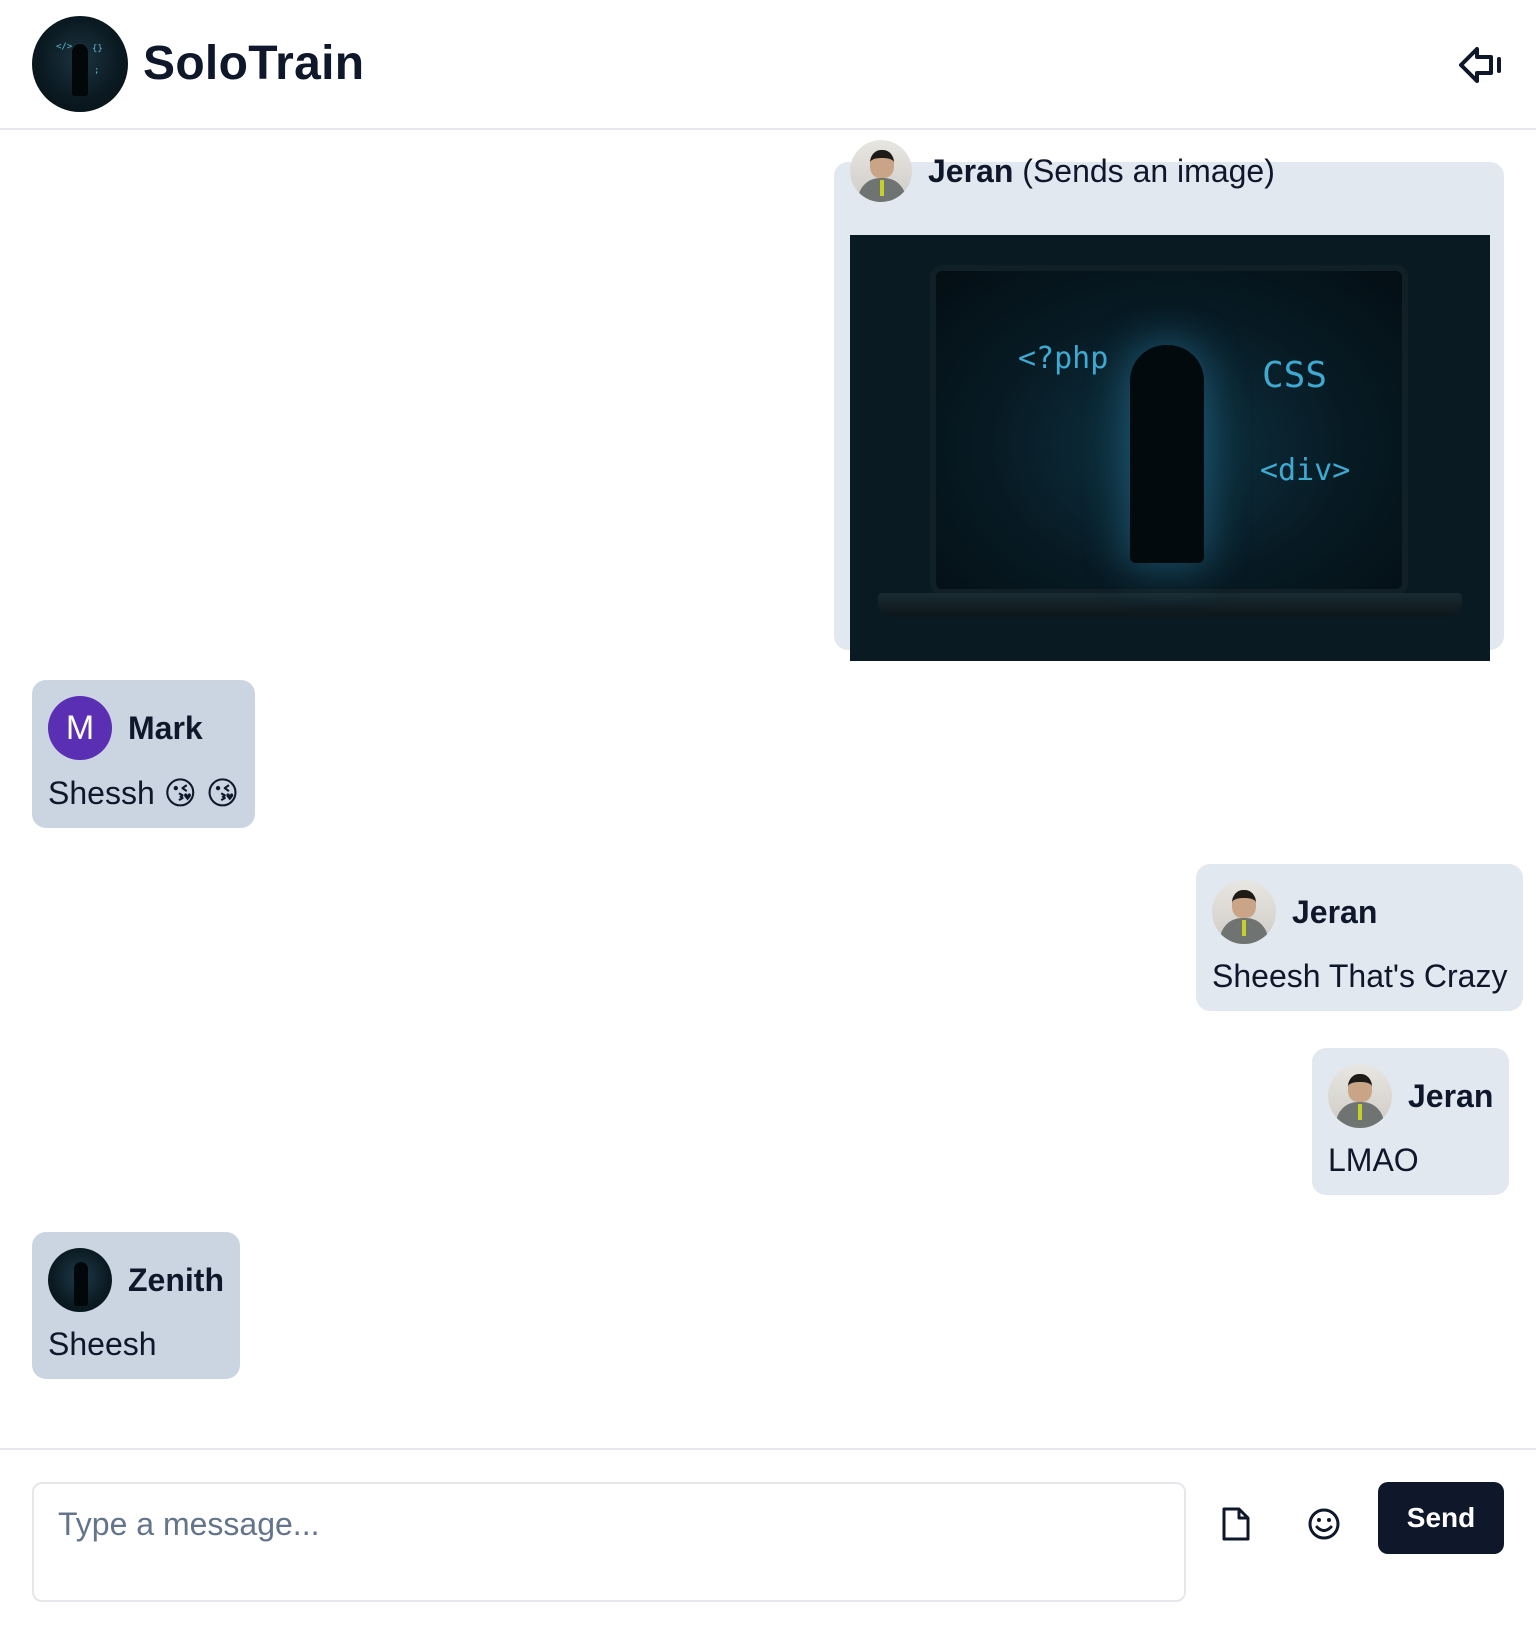 Image resolution: width=1536 pixels, height=1632 pixels. I want to click on message-image: Jeran (Sends an image) <?php CSS <div>, so click(1169, 400).